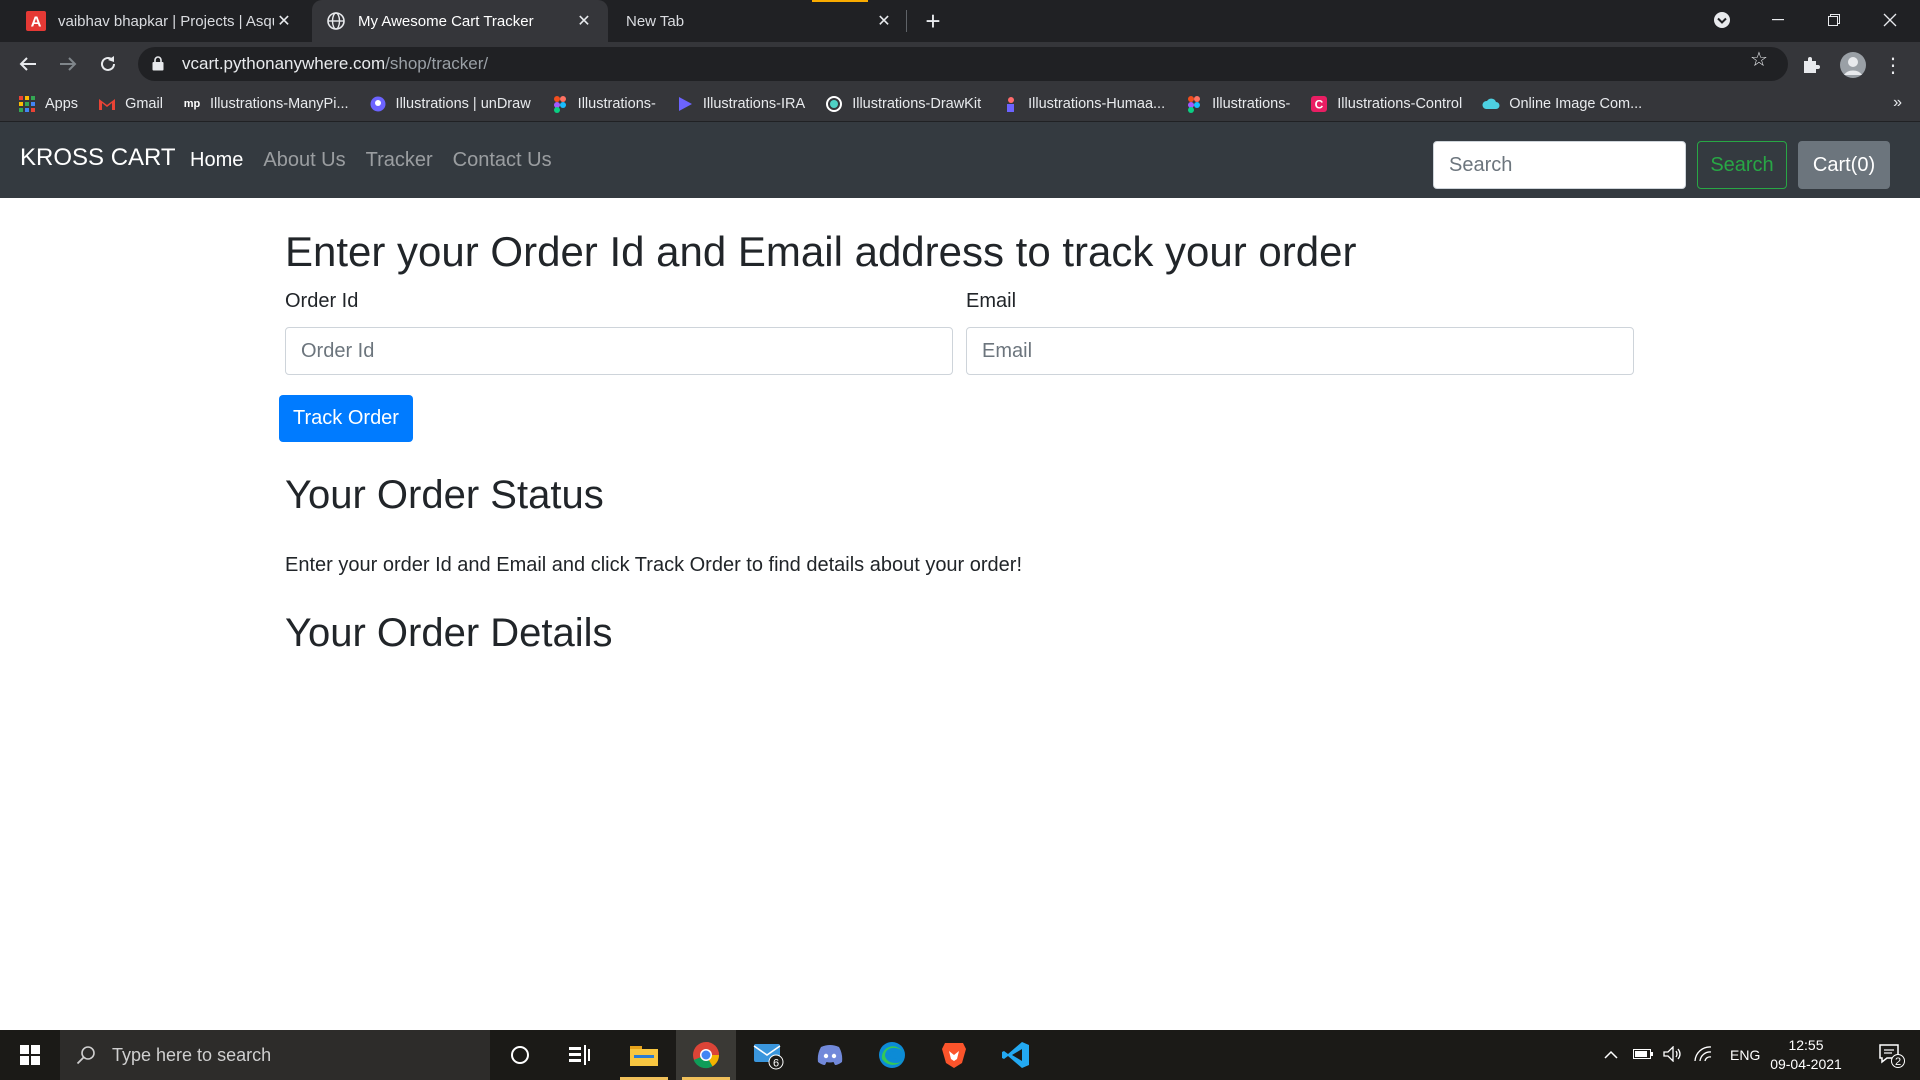  I want to click on nav-home: Home, so click(216, 160).